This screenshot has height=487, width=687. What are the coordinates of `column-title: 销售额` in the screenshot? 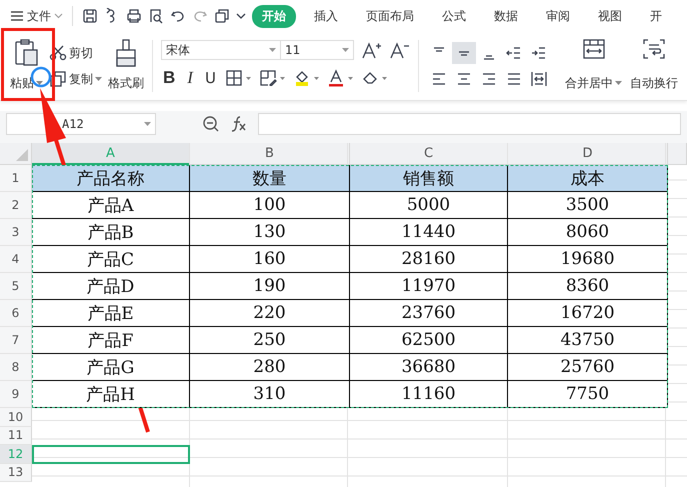 It's located at (429, 178).